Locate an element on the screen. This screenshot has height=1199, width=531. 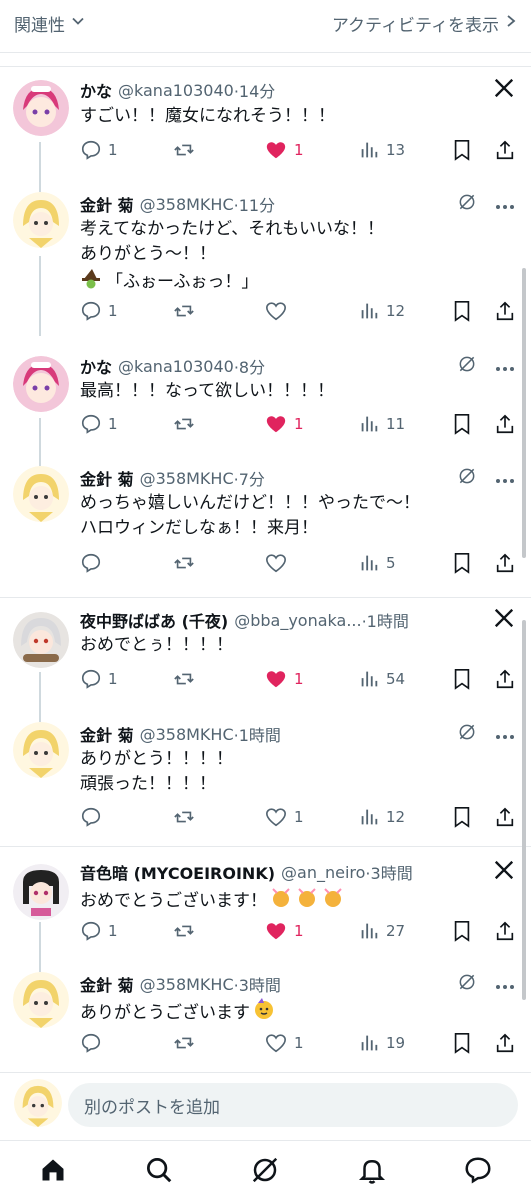
views-button: 13 is located at coordinates (381, 150).